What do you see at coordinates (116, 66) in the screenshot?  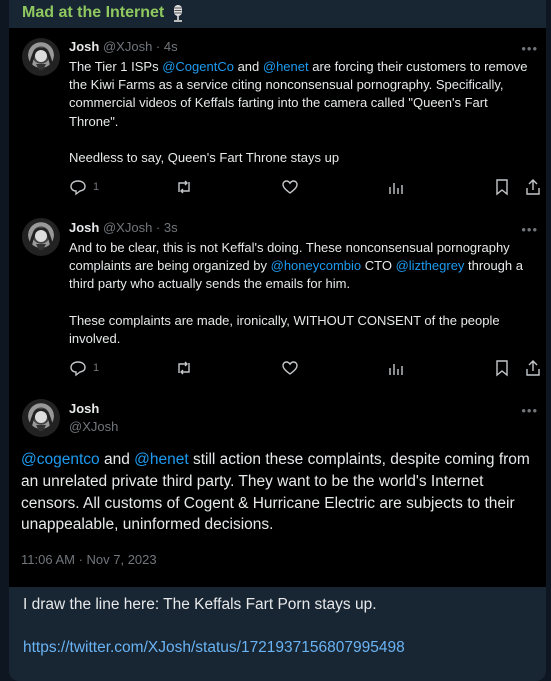 I see `tweet-text: The Tier 1 ISPs` at bounding box center [116, 66].